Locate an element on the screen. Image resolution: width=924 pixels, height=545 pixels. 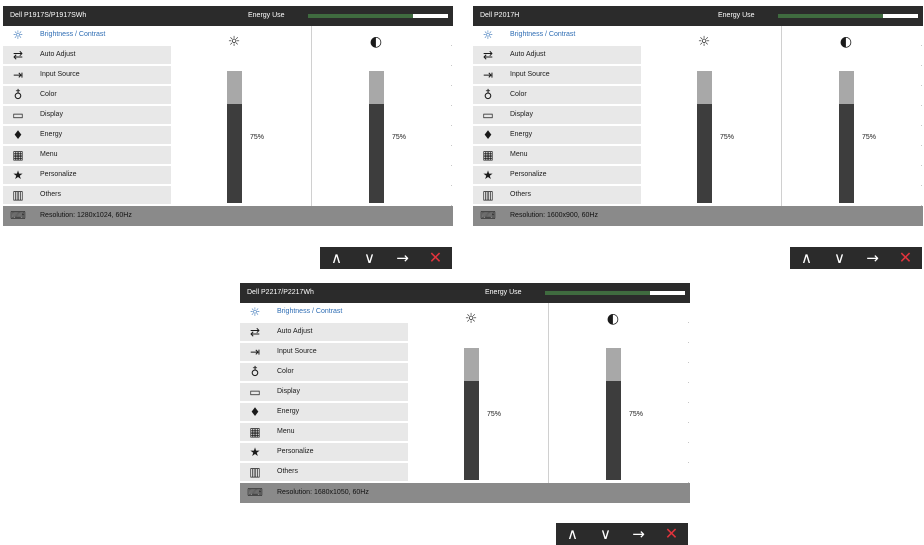
menu-item-label: Input Source is located at coordinates (530, 74).